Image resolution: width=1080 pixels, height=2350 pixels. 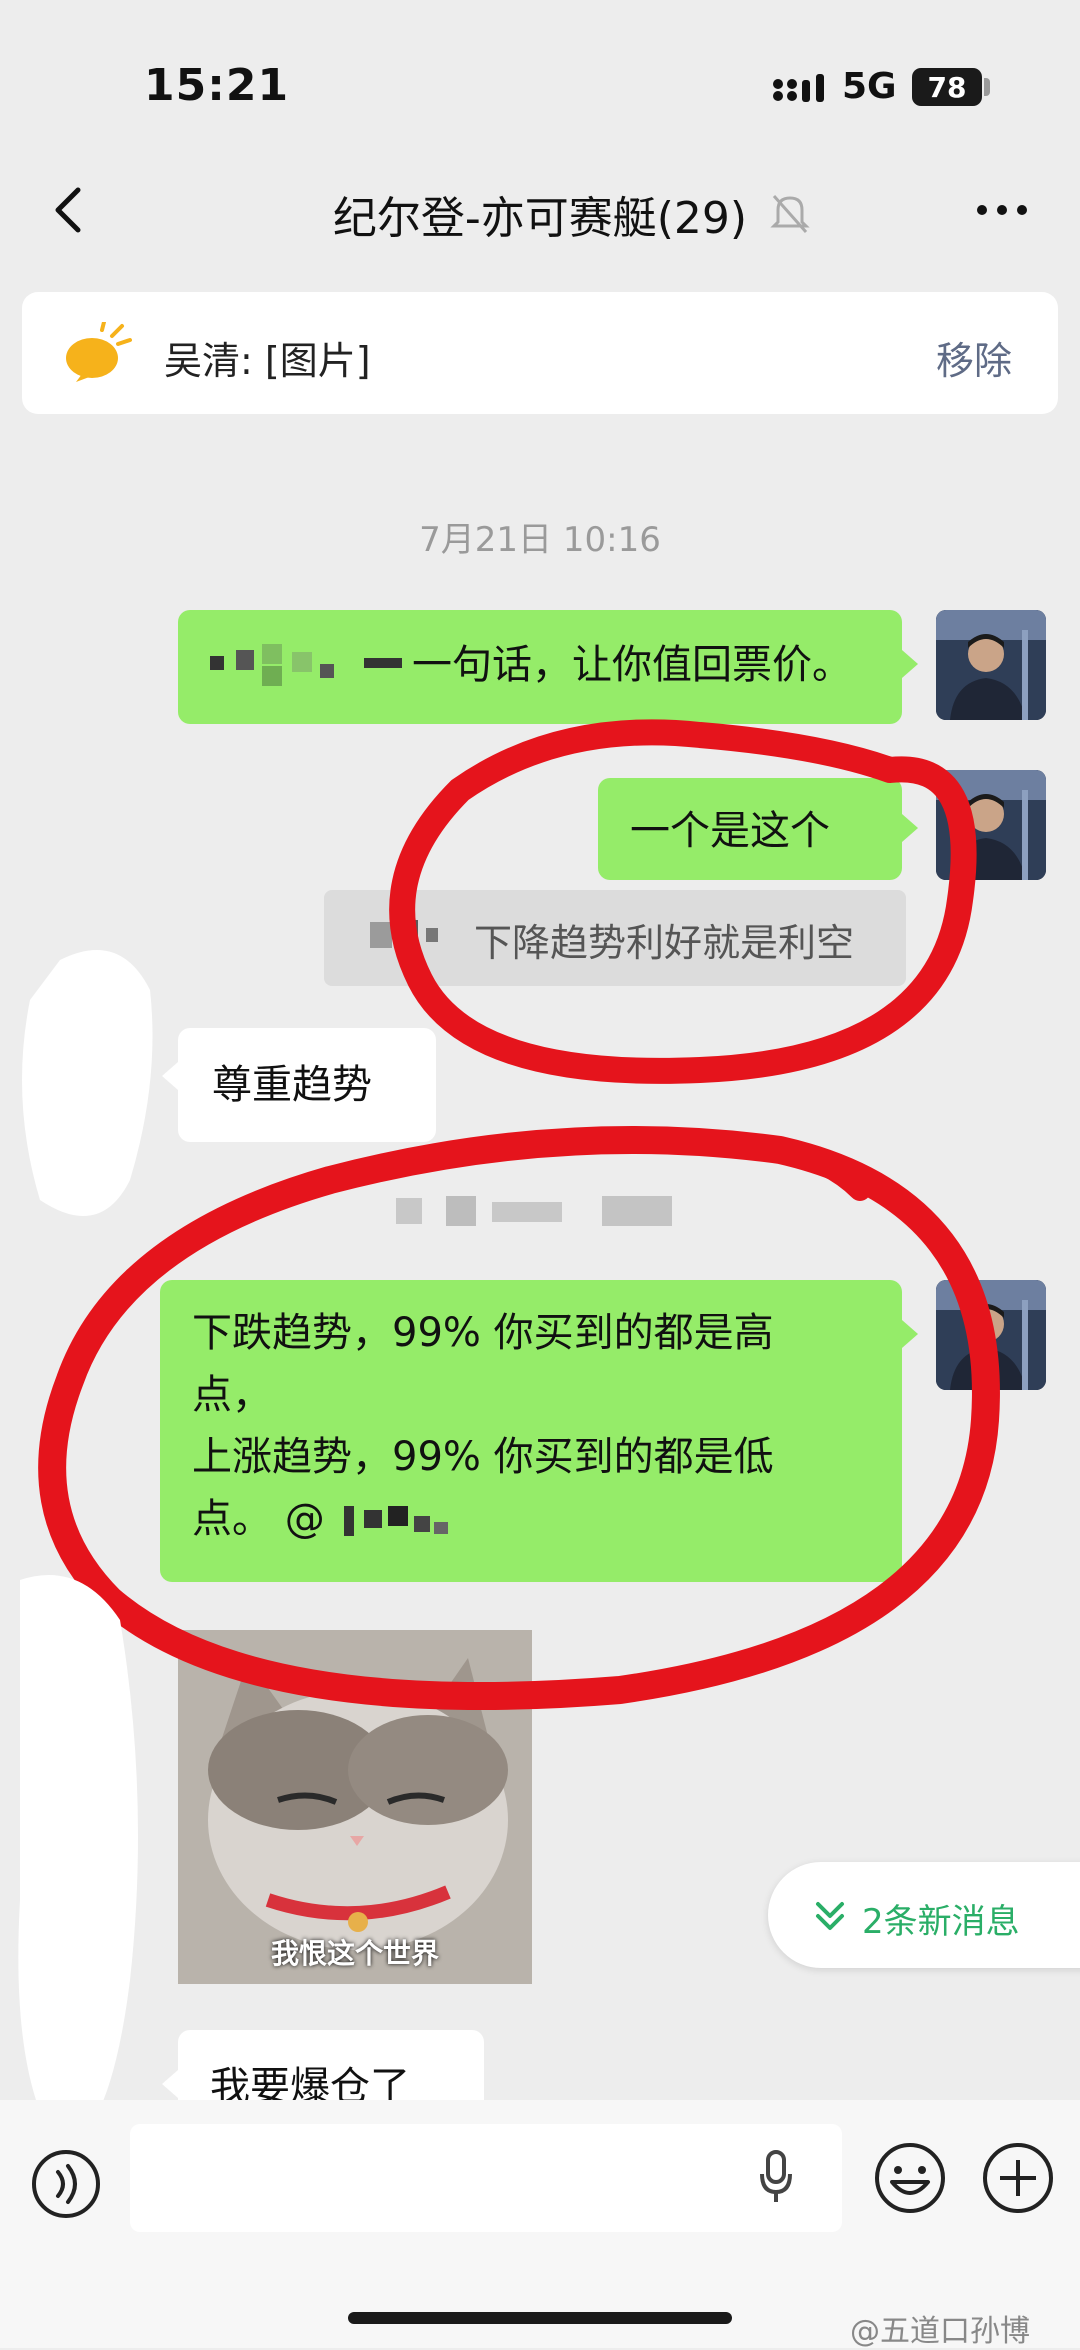 What do you see at coordinates (1018, 2178) in the screenshot?
I see `plus-icon` at bounding box center [1018, 2178].